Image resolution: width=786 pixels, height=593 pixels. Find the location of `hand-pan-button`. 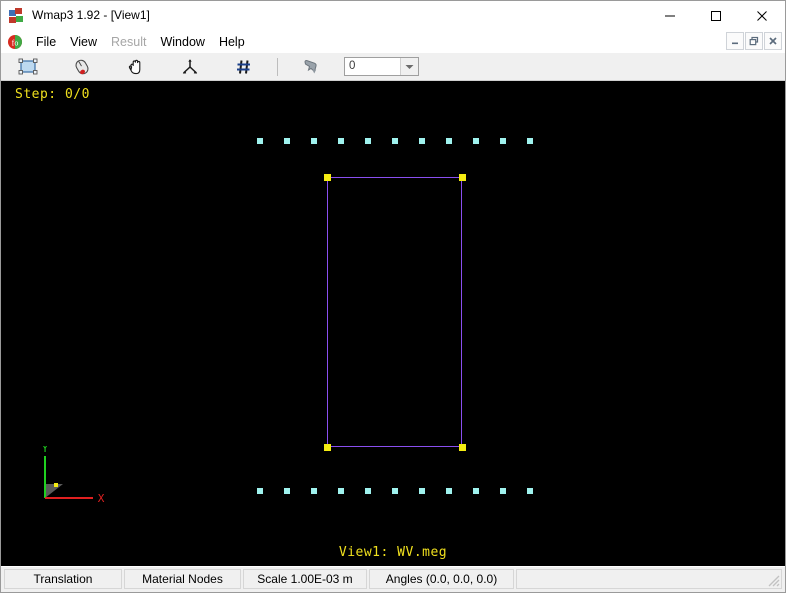

hand-pan-button is located at coordinates (136, 66).